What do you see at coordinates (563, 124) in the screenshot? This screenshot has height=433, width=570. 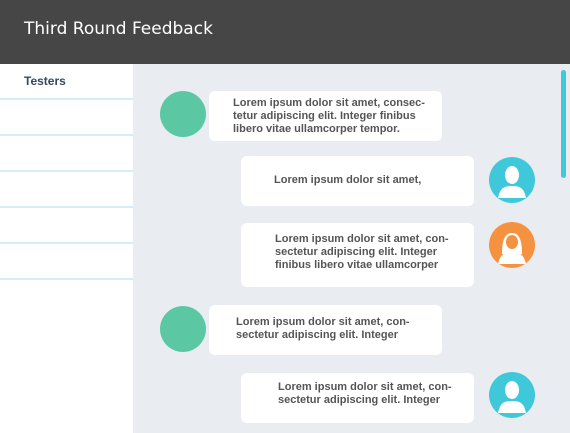 I see `scrollbar` at bounding box center [563, 124].